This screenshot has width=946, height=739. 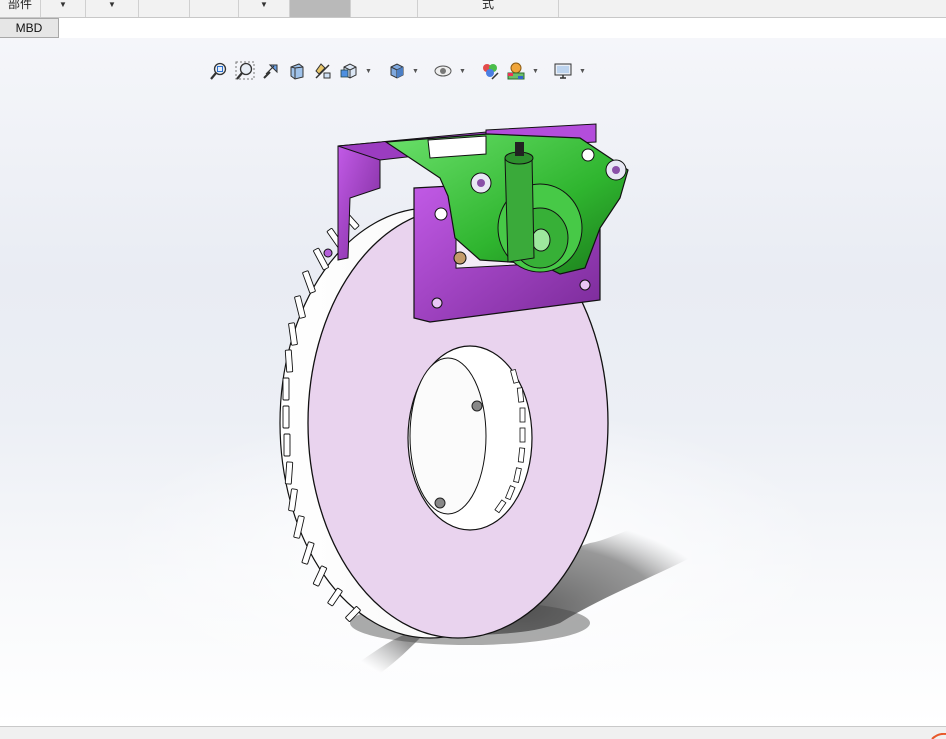 What do you see at coordinates (320, 8) in the screenshot?
I see `tab-active` at bounding box center [320, 8].